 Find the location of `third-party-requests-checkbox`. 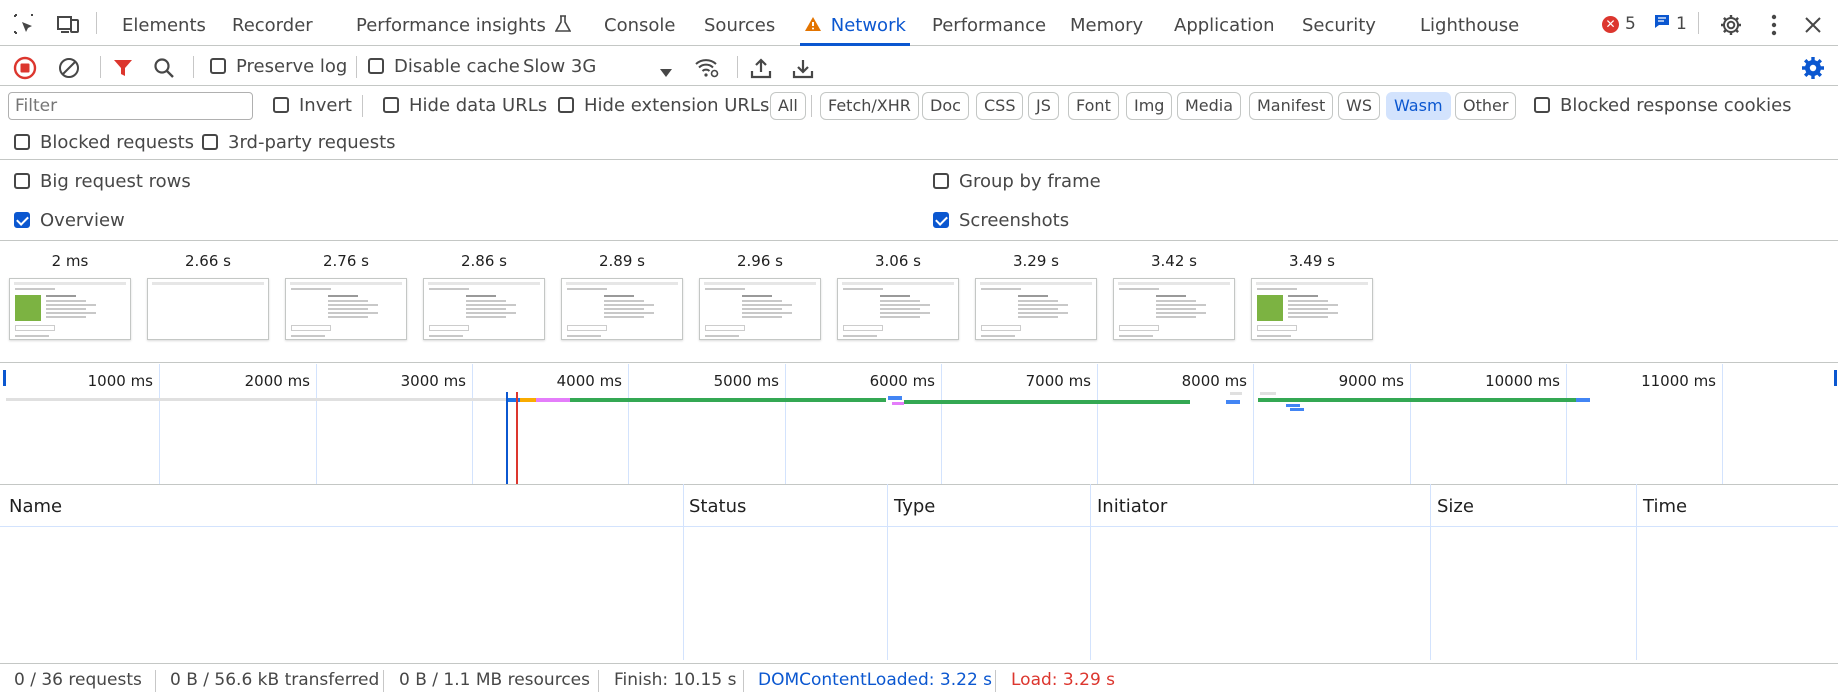

third-party-requests-checkbox is located at coordinates (210, 142).